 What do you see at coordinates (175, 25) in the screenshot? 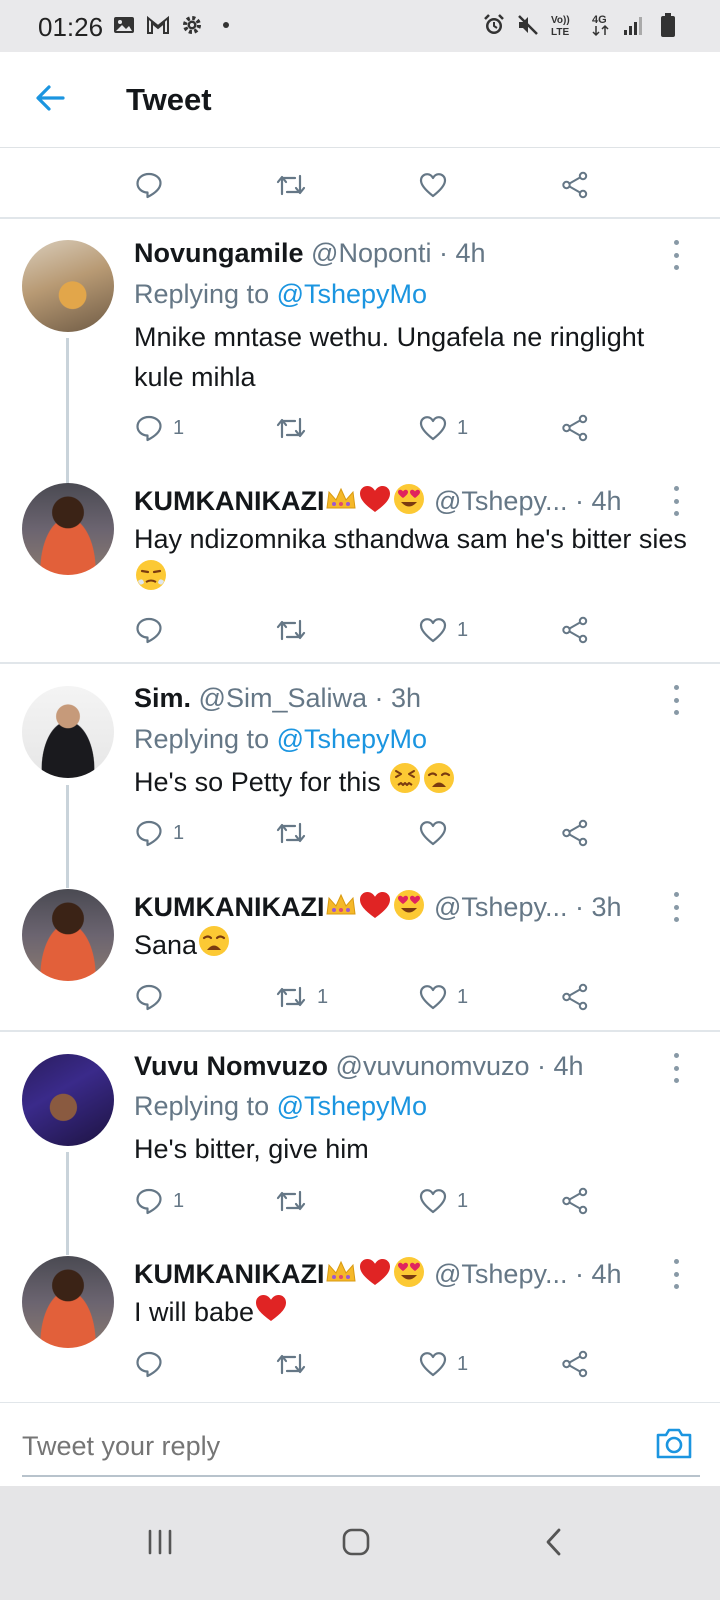
I see `status-left-icons` at bounding box center [175, 25].